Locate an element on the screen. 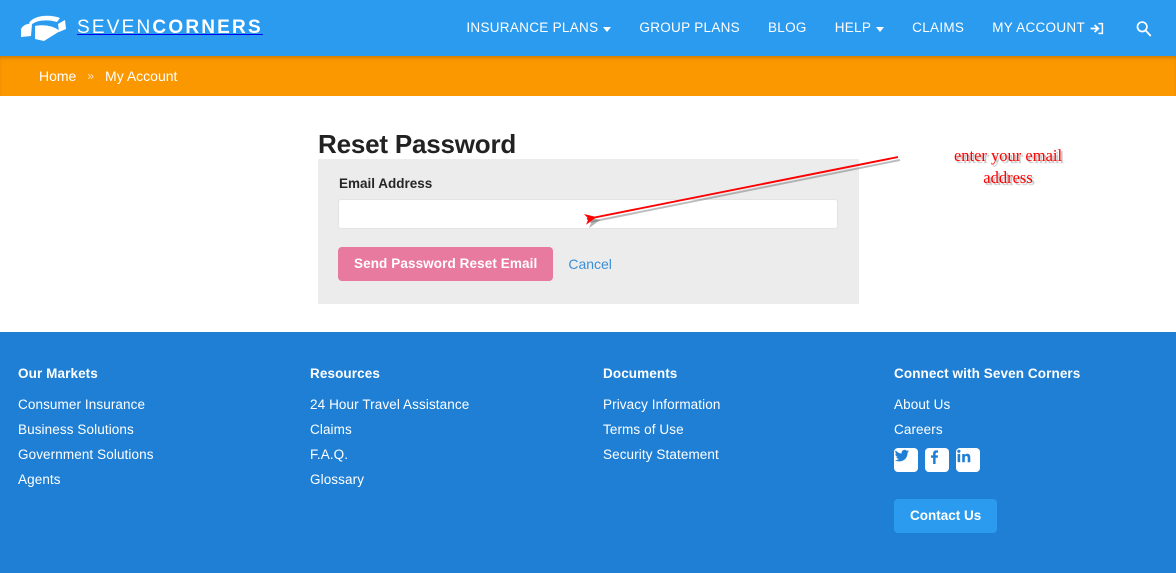 The image size is (1176, 573). footer-link-security-statement: Security Statement is located at coordinates (748, 454).